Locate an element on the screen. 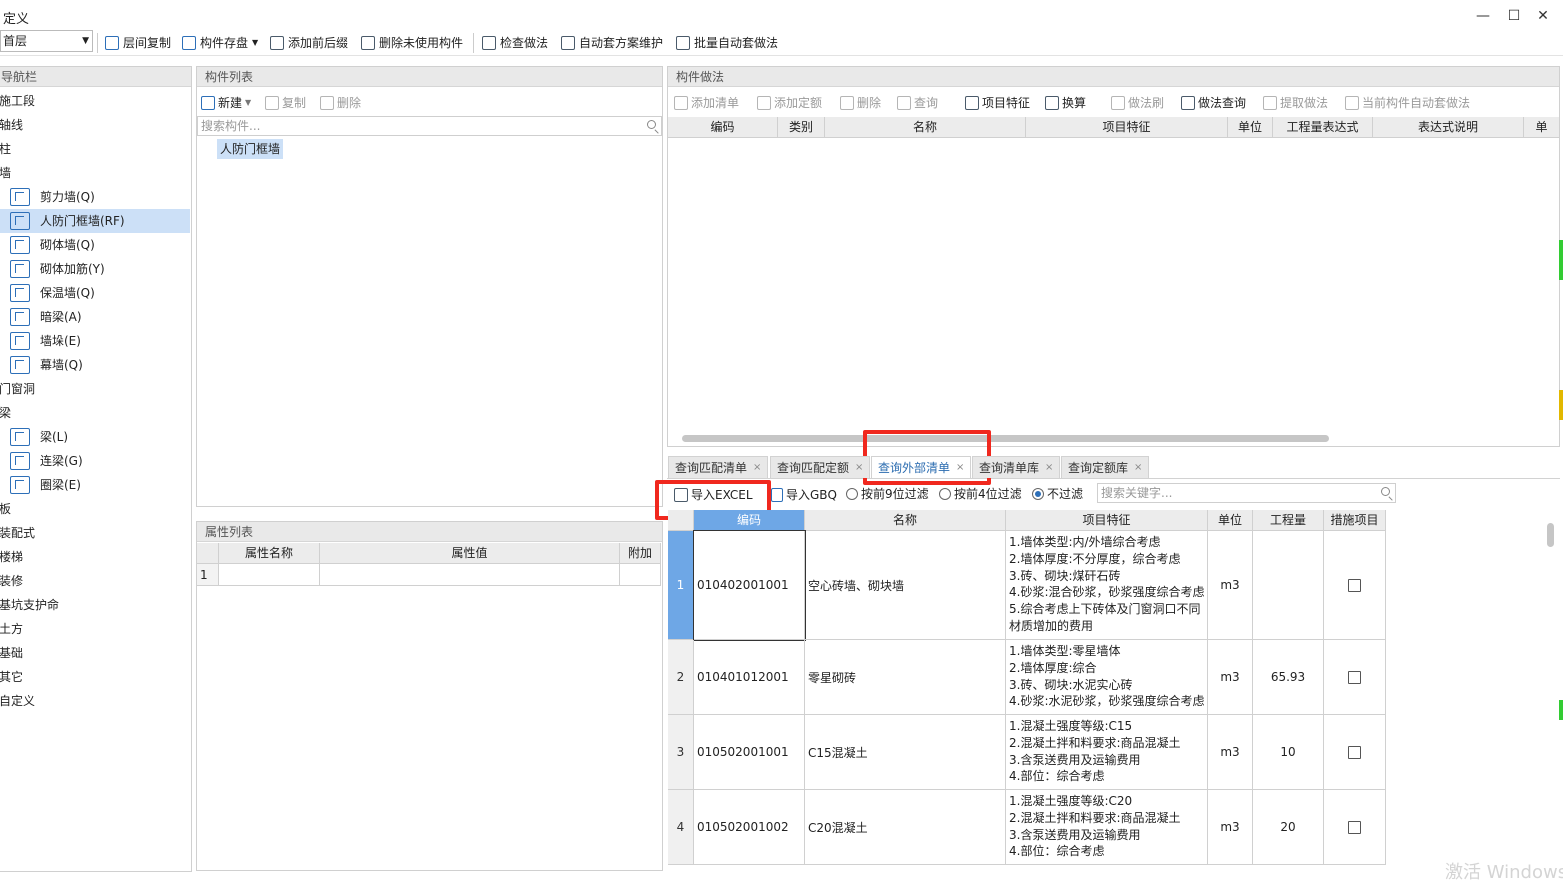 Image resolution: width=1563 pixels, height=884 pixels. property-extra-cell is located at coordinates (640, 575).